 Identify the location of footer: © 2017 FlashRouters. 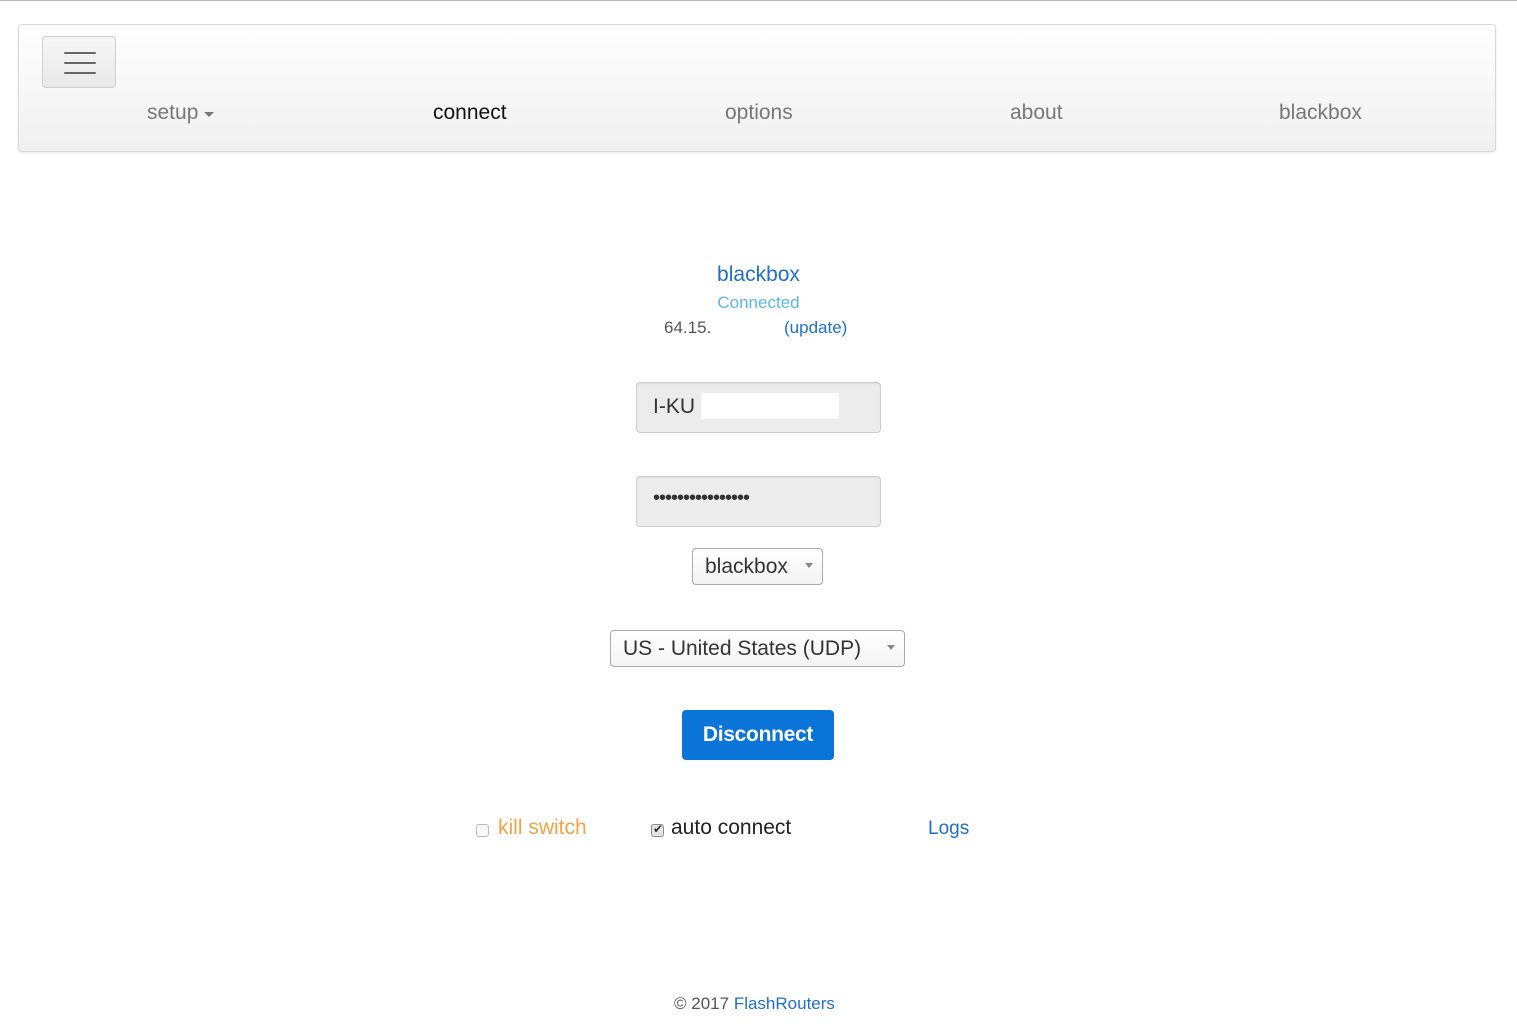
(754, 1004).